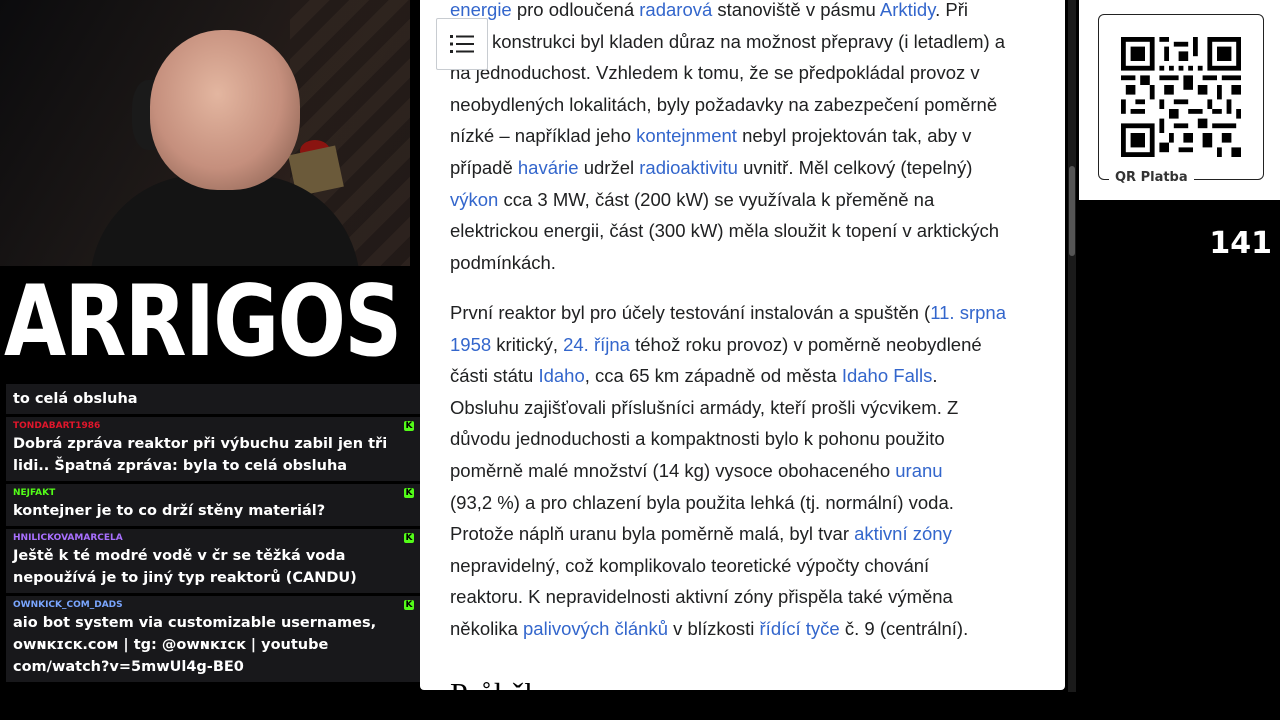 Image resolution: width=1280 pixels, height=720 pixels. Describe the element at coordinates (481, 10) in the screenshot. I see `link-energie: energie` at that location.